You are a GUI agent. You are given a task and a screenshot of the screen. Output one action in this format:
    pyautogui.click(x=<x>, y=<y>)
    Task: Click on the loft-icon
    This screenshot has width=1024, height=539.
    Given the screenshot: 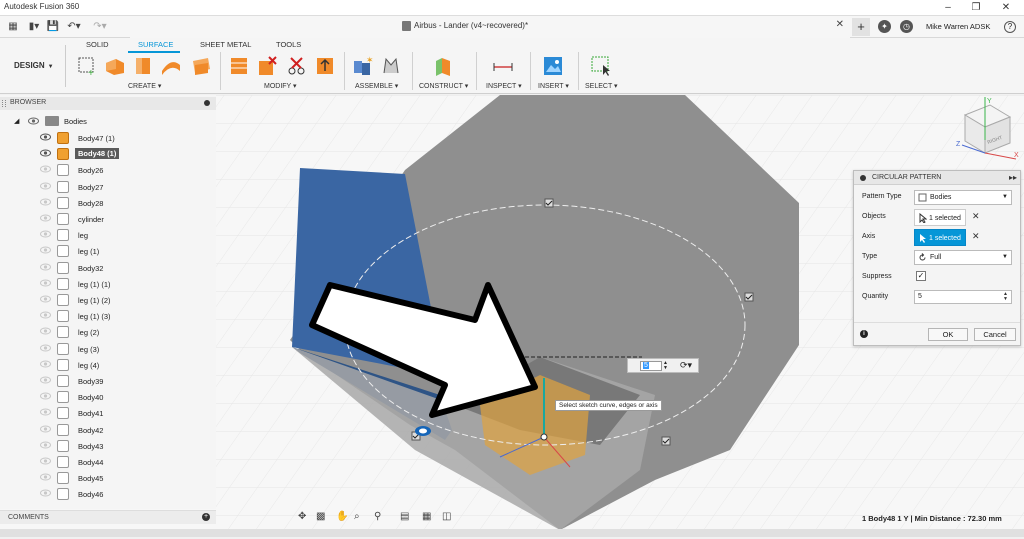 What is the action you would take?
    pyautogui.click(x=201, y=66)
    